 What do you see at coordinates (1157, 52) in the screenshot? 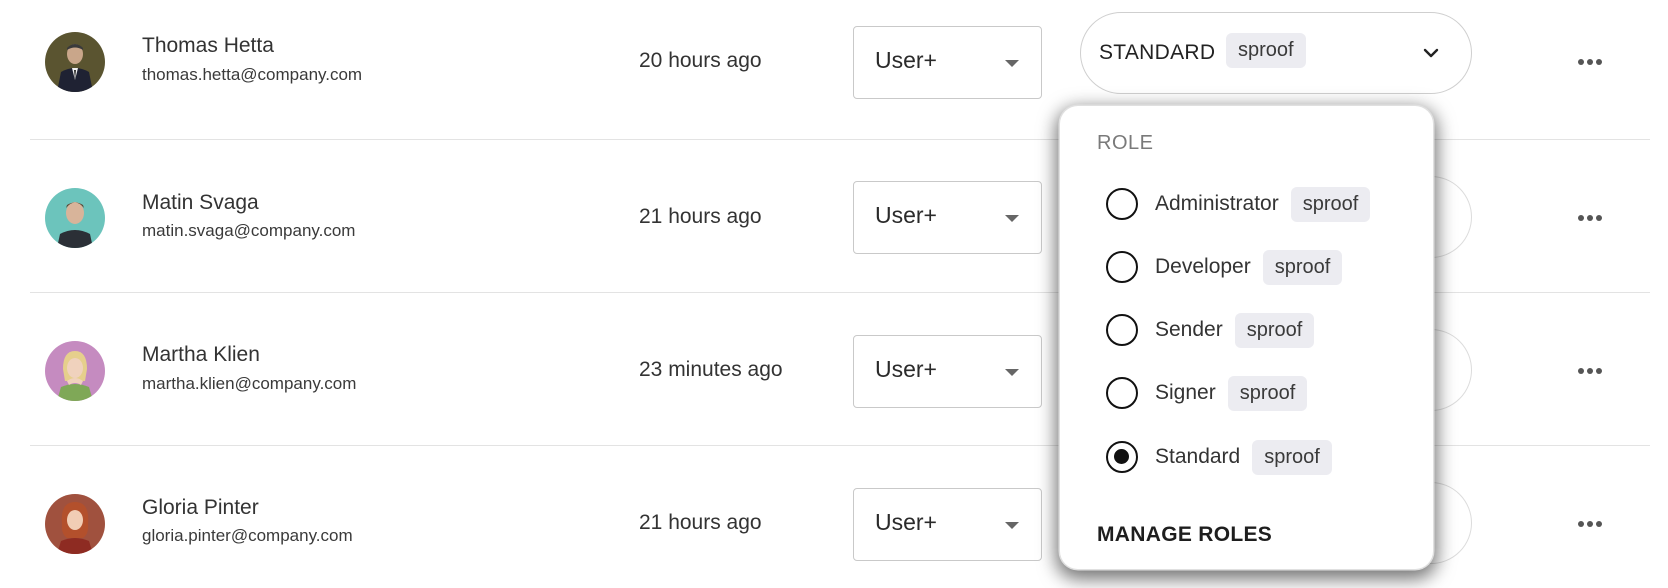
I see `selected-role-label: STANDARD` at bounding box center [1157, 52].